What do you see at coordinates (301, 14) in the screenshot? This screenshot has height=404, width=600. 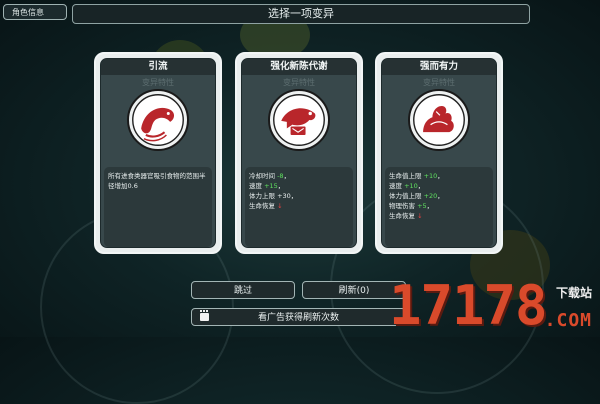 I see `page-title: 选择一项变异` at bounding box center [301, 14].